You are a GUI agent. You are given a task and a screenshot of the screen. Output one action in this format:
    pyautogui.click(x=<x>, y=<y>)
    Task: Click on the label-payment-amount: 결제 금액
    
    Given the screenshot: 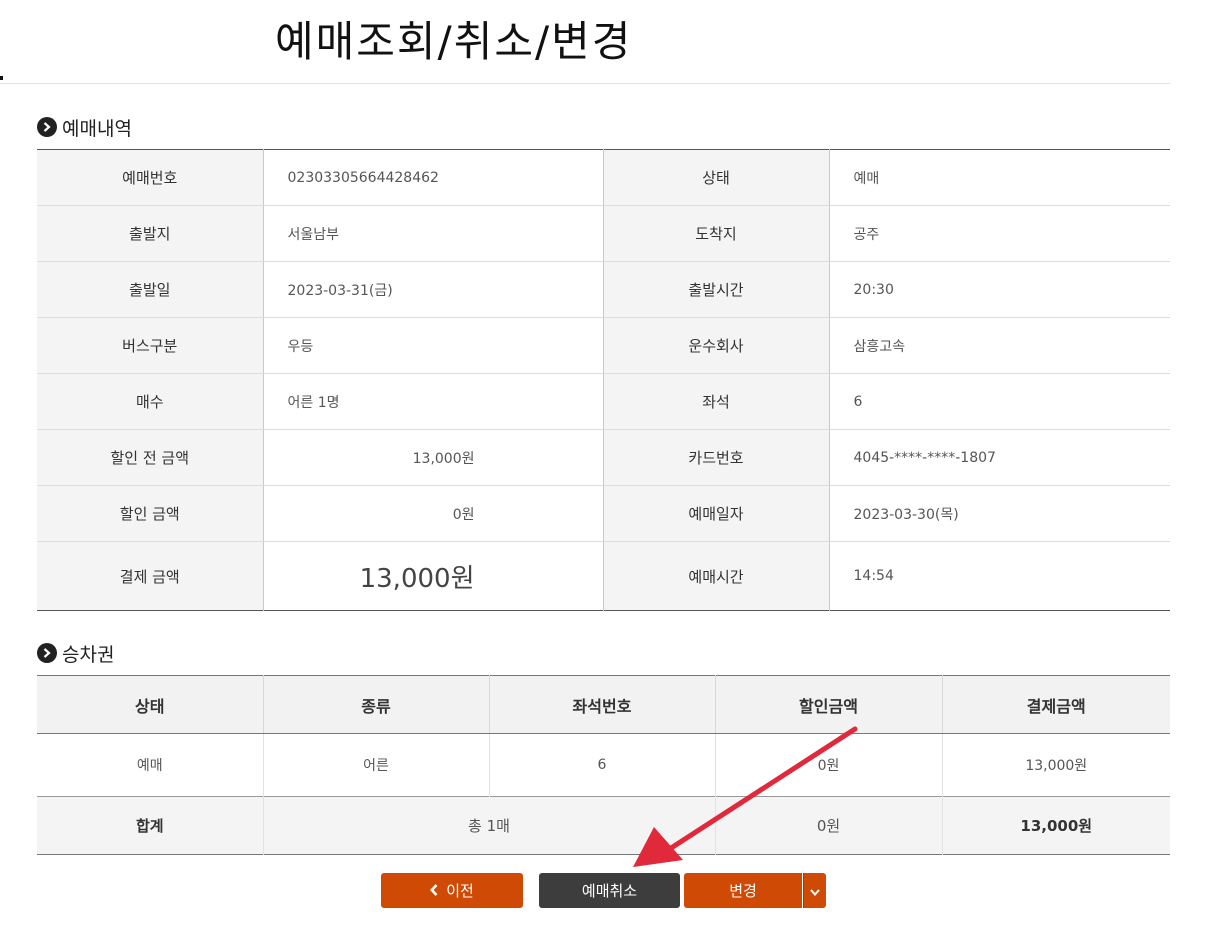 What is the action you would take?
    pyautogui.click(x=150, y=576)
    